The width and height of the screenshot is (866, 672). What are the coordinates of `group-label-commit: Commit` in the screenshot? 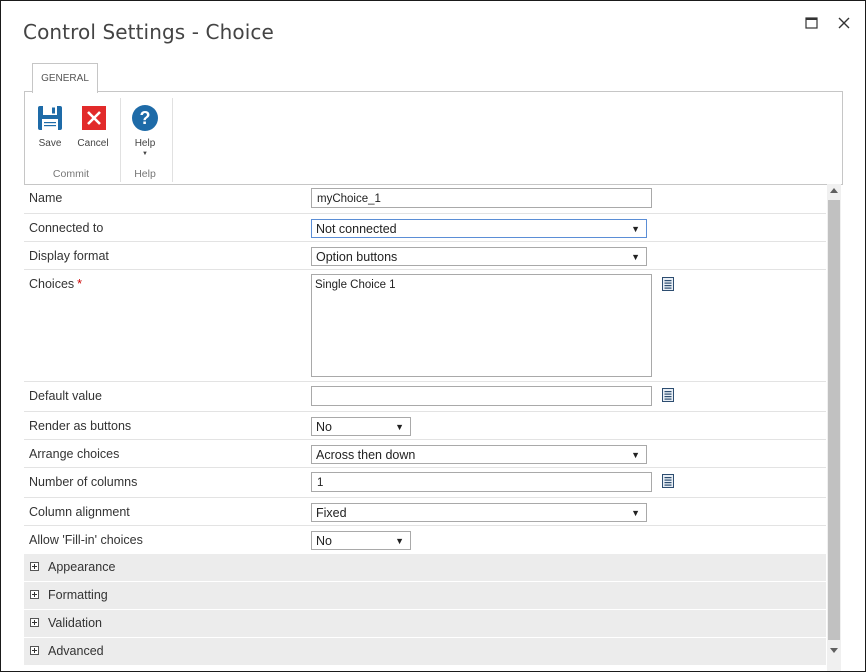 It's located at (71, 174).